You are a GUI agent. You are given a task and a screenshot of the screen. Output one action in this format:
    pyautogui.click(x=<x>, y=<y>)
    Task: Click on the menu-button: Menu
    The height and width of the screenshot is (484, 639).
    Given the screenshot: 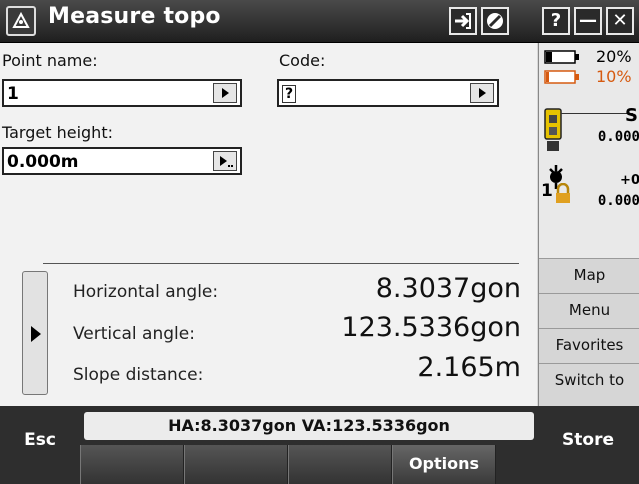 What is the action you would take?
    pyautogui.click(x=589, y=310)
    